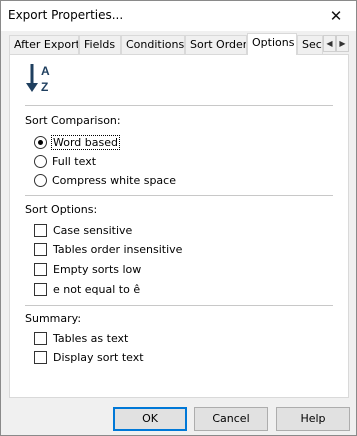 This screenshot has height=436, width=357. Describe the element at coordinates (44, 44) in the screenshot. I see `tab-after-export: After Export` at that location.